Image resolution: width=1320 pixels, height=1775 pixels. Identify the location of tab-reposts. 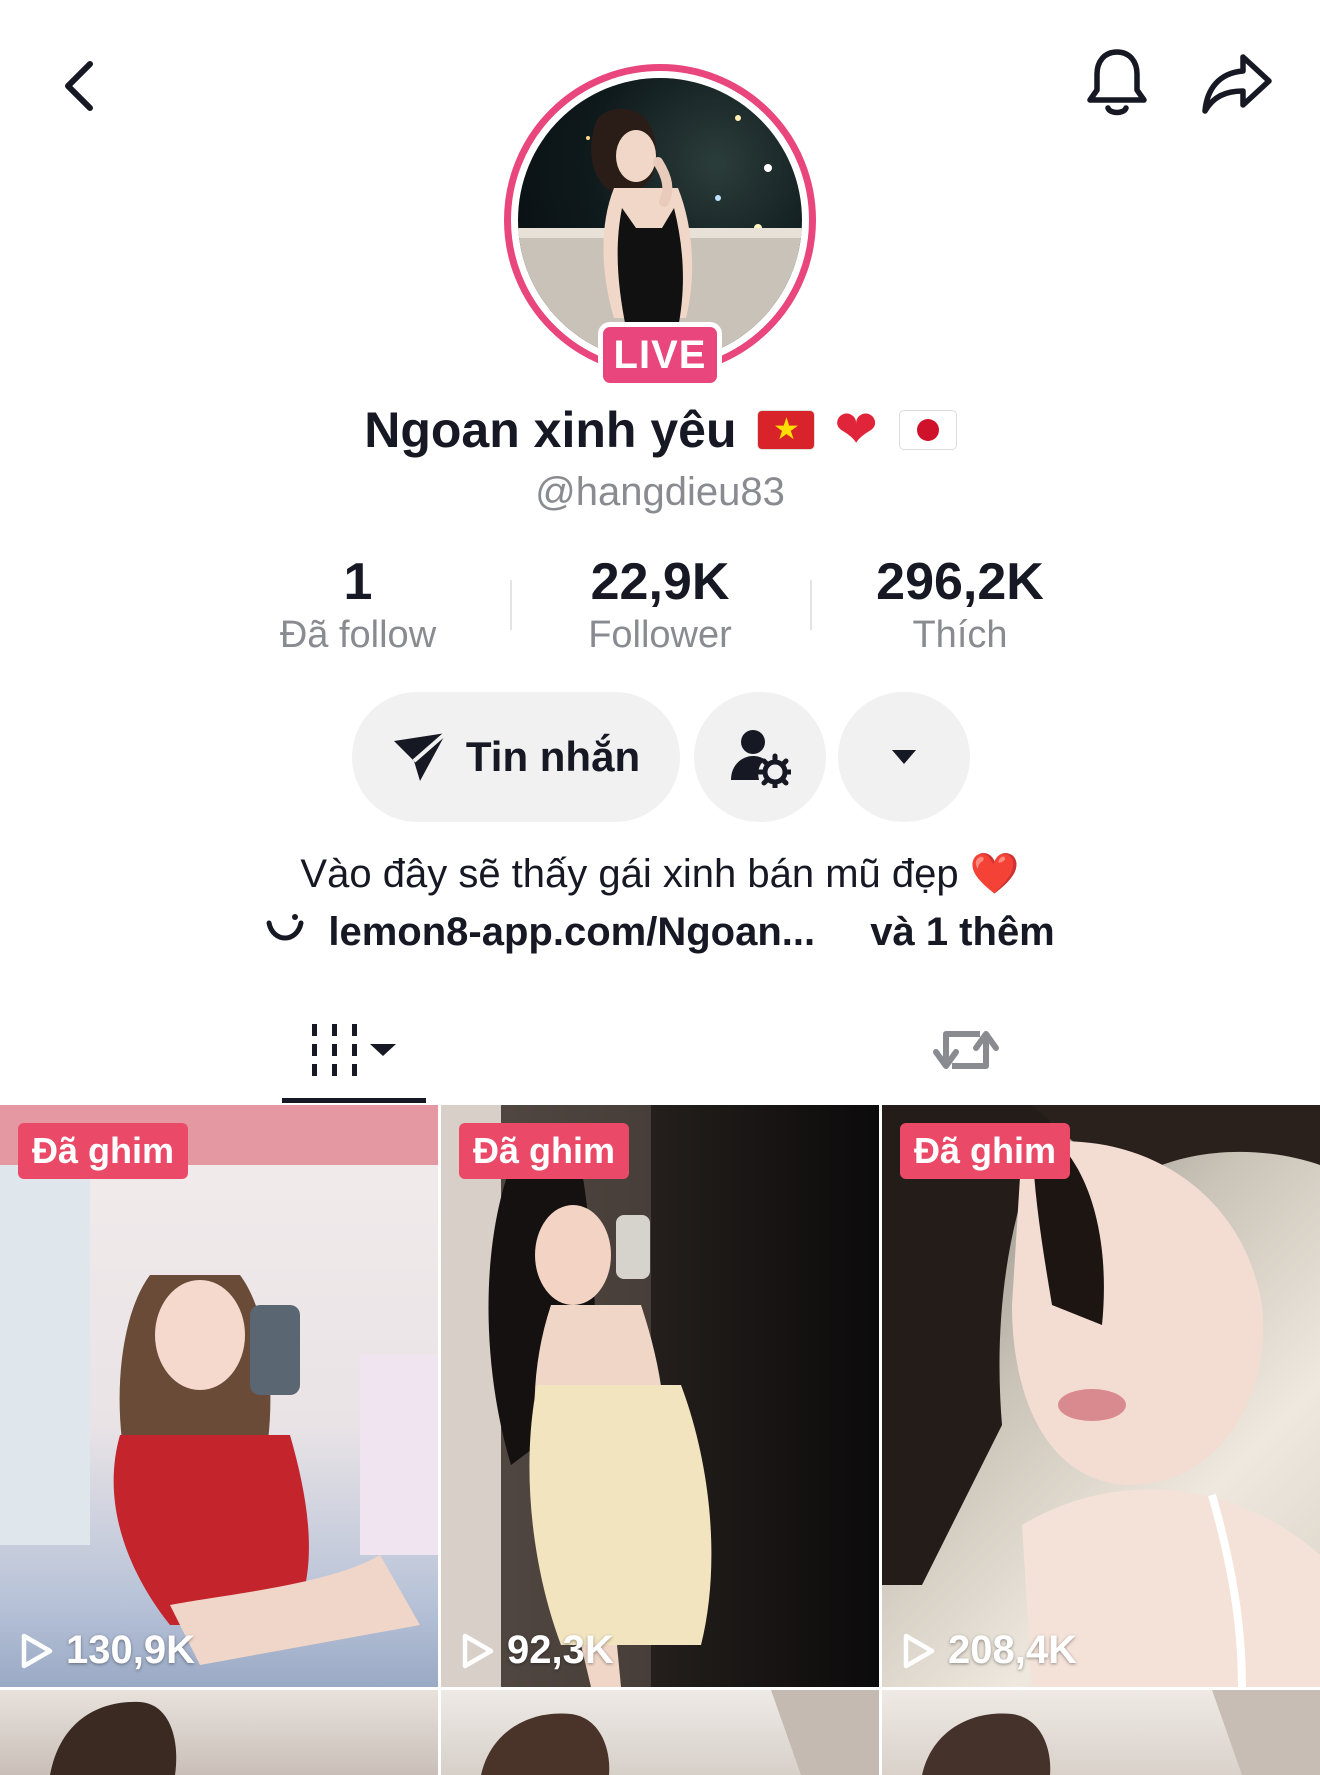
(966, 1050).